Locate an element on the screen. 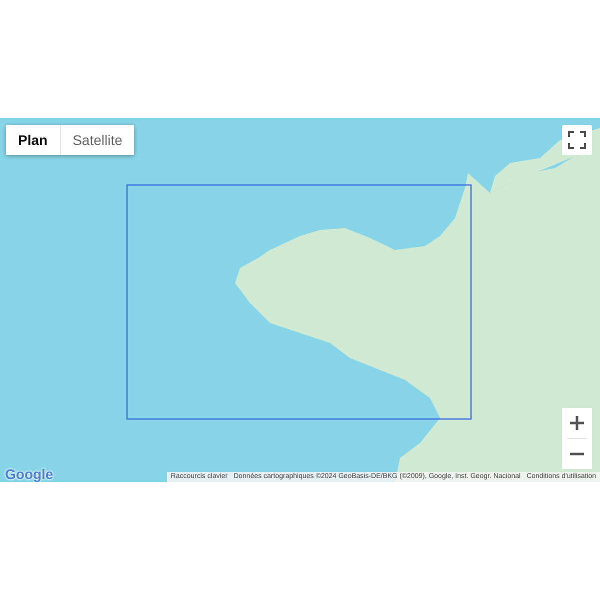 This screenshot has height=600, width=600. fullscreen-icon is located at coordinates (577, 140).